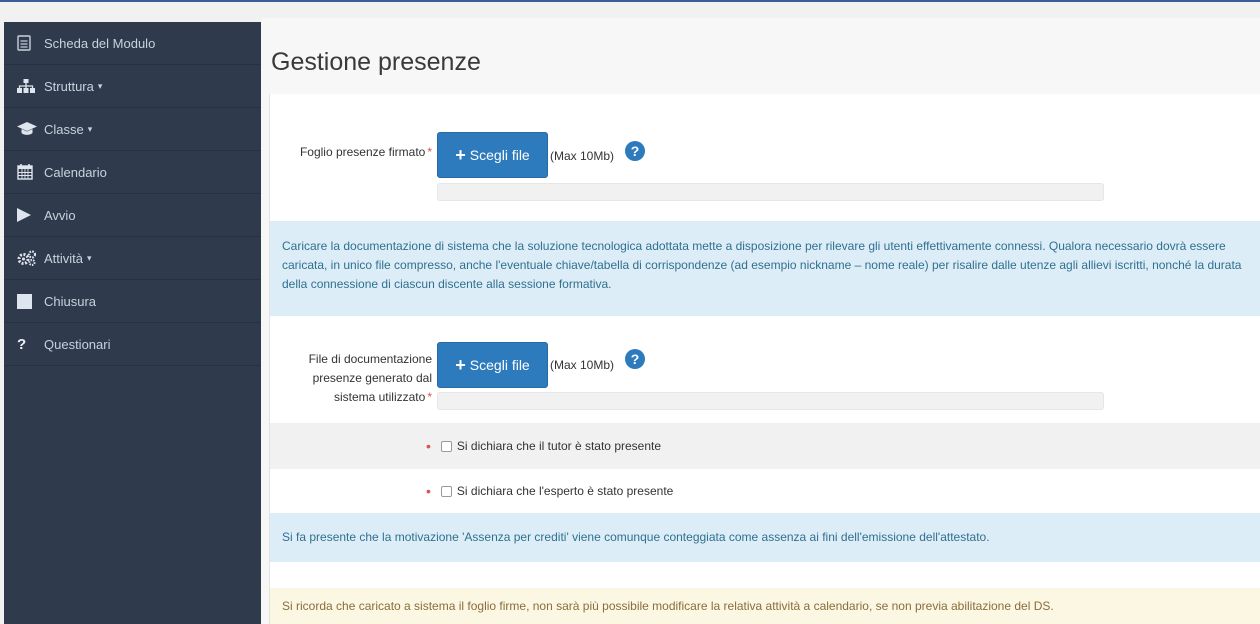 The image size is (1260, 624). Describe the element at coordinates (28, 86) in the screenshot. I see `sitemap-icon` at that location.